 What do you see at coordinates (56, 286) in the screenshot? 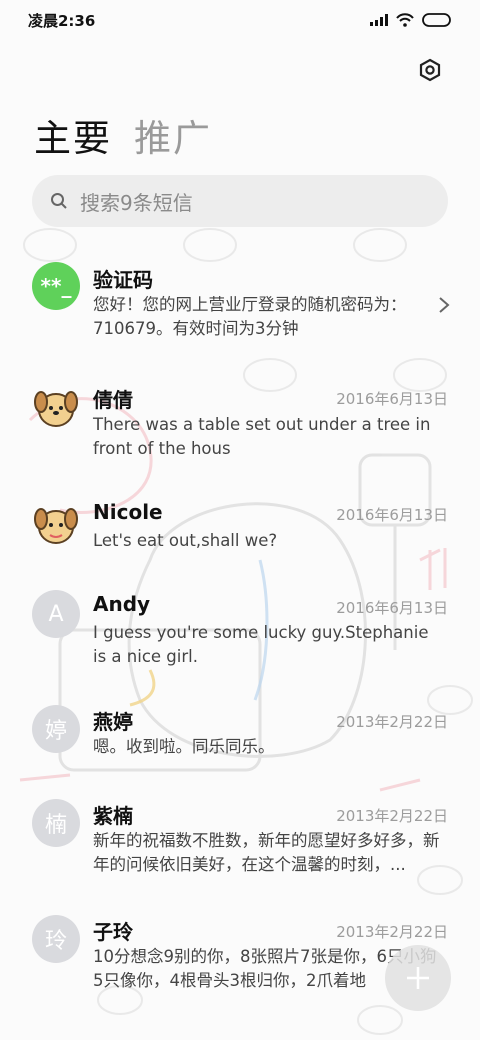
I see `avatar: **_` at bounding box center [56, 286].